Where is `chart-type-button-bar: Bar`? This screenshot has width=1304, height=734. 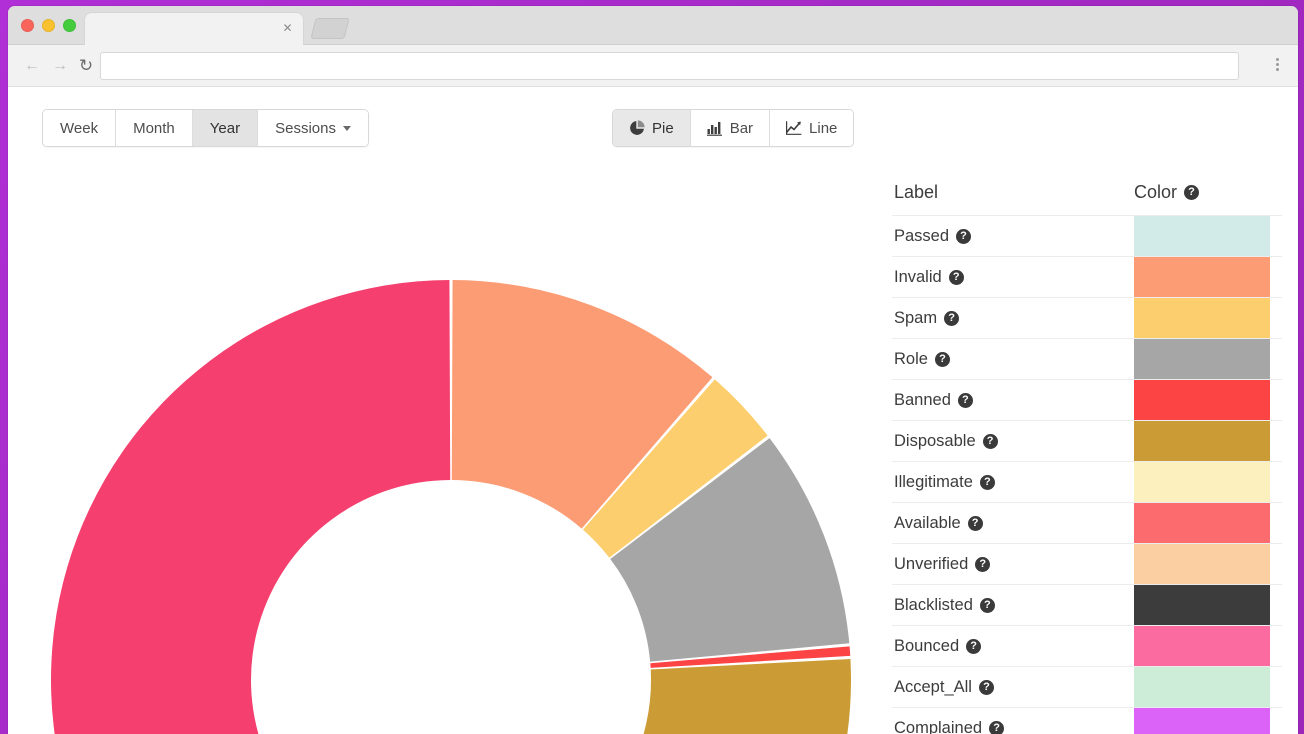
chart-type-button-bar: Bar is located at coordinates (730, 128).